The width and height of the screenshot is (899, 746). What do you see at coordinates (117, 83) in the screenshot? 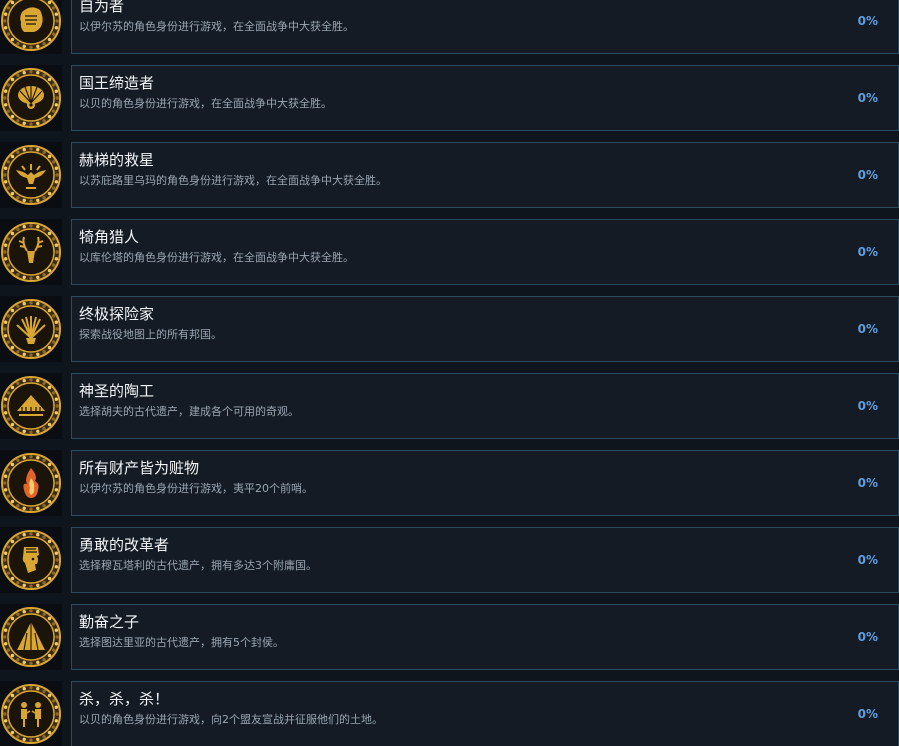
I see `achievement-title: 国王缔造者` at bounding box center [117, 83].